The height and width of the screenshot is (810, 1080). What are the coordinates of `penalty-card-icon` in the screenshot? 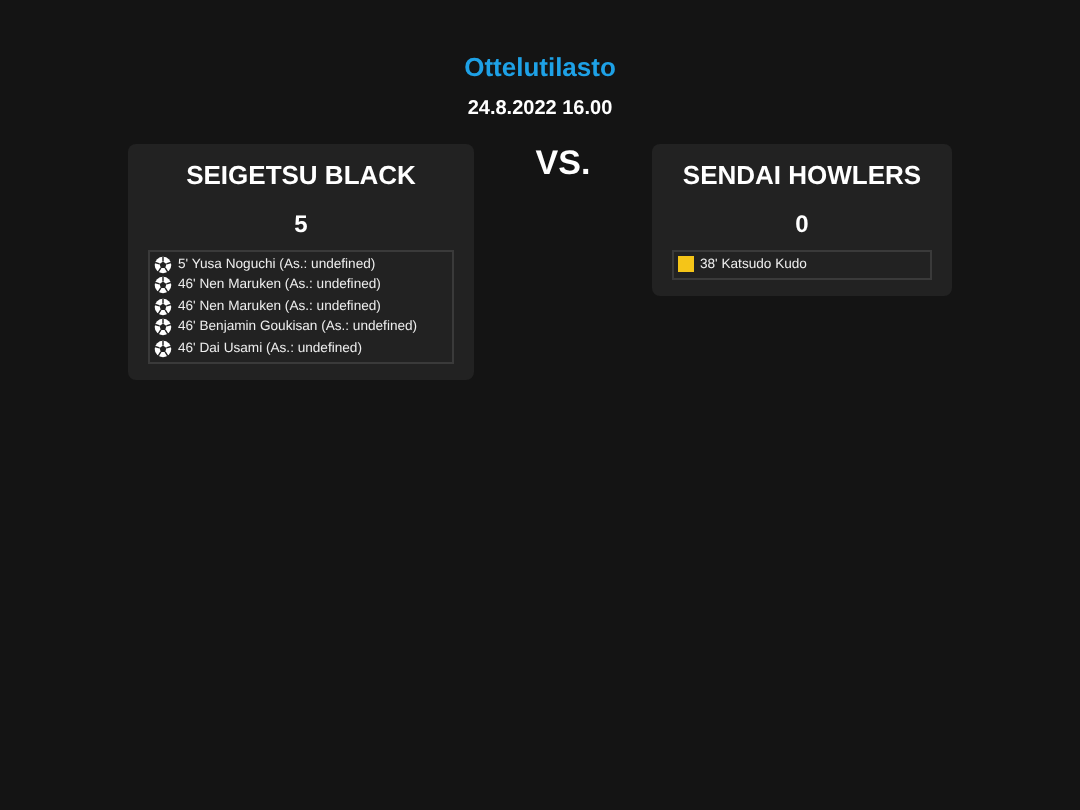 It's located at (686, 264).